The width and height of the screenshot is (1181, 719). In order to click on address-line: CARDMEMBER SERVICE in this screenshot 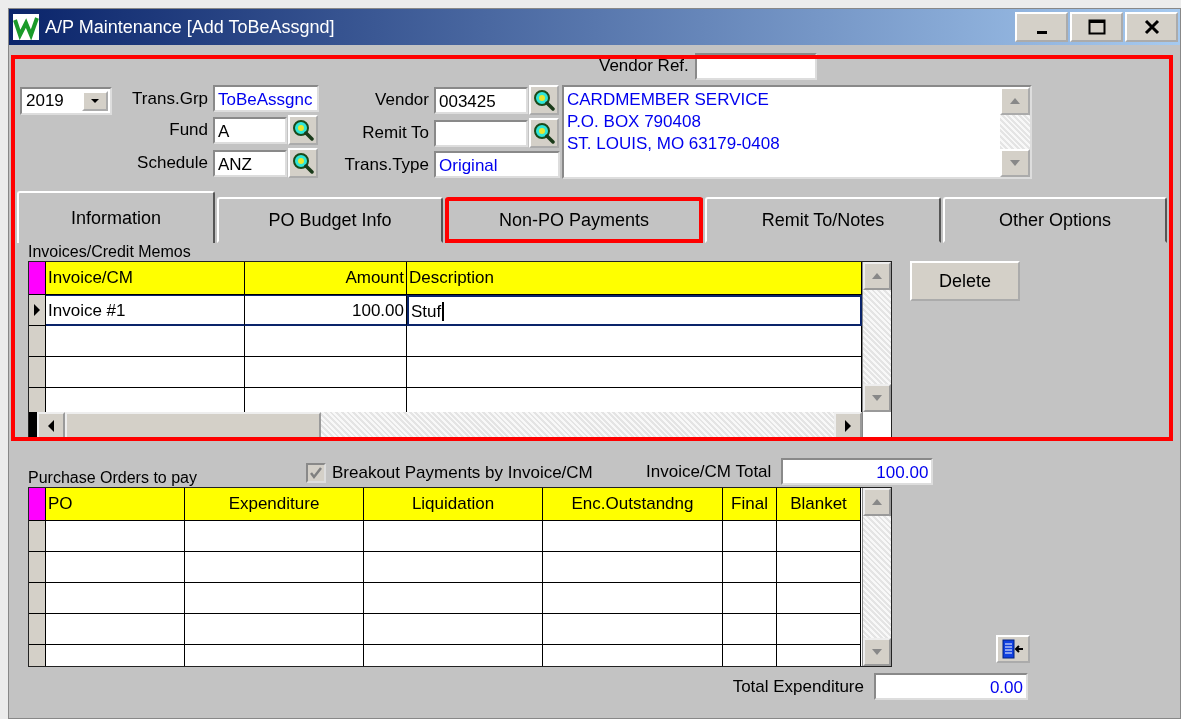, I will do `click(668, 100)`.